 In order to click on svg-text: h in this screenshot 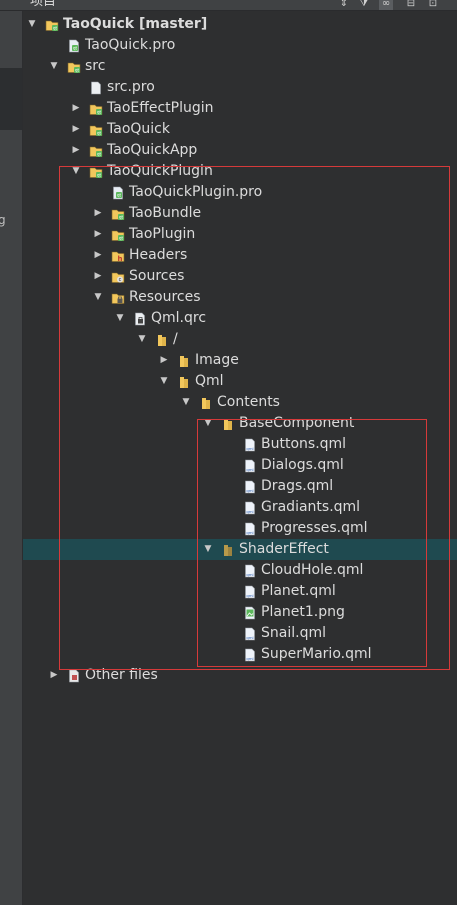, I will do `click(120, 259)`.